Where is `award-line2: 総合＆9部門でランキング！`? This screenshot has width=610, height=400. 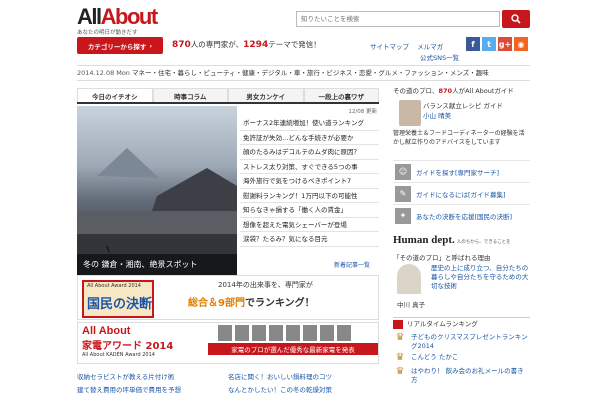 award-line2: 総合＆9部門でランキング！ is located at coordinates (251, 301).